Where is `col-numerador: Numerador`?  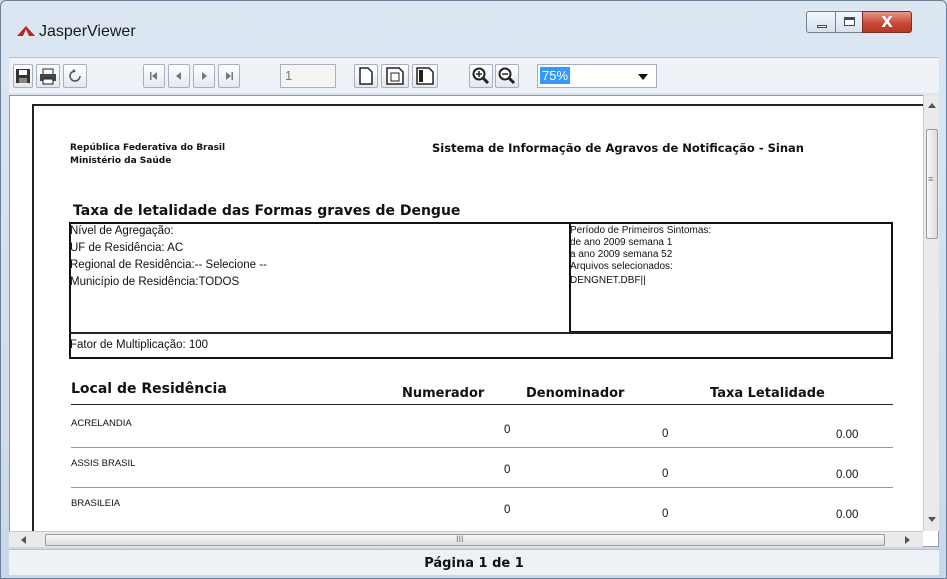 col-numerador: Numerador is located at coordinates (443, 393).